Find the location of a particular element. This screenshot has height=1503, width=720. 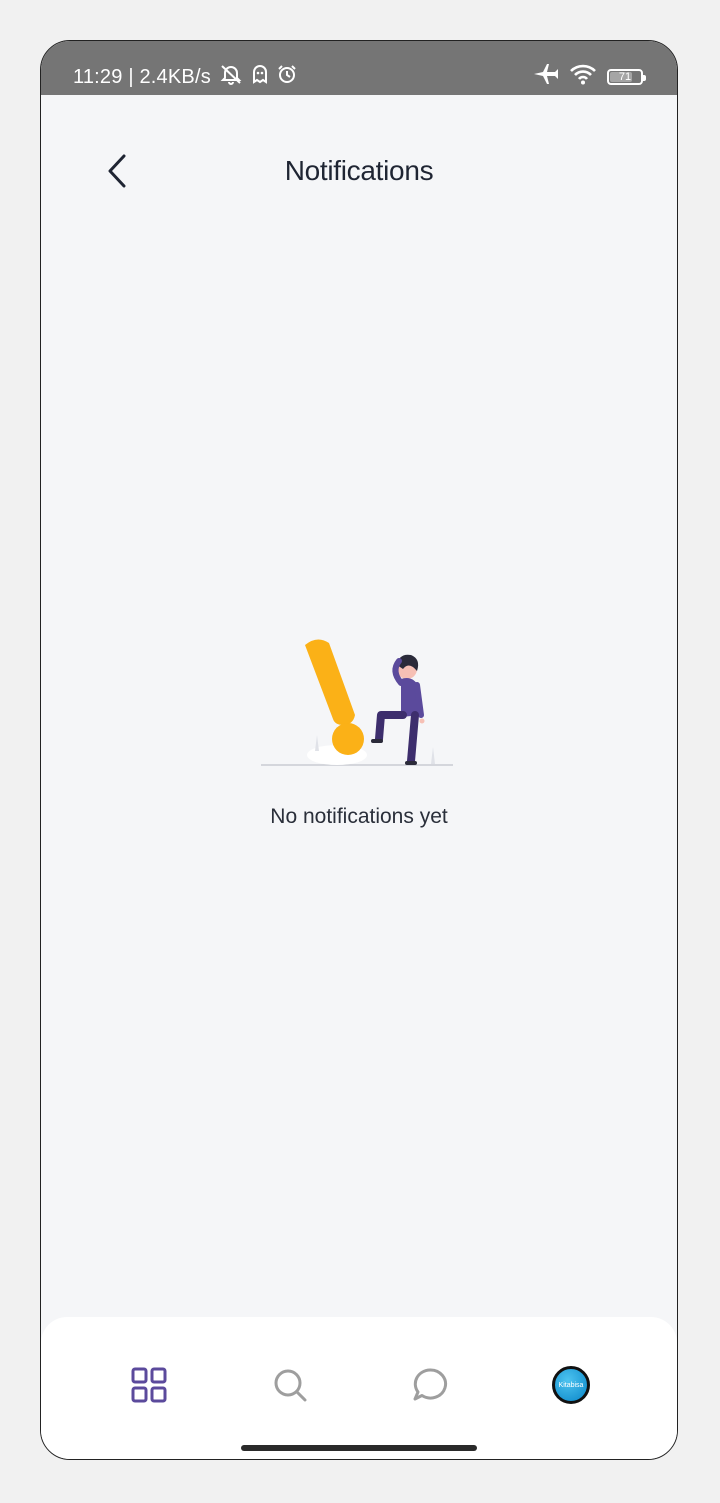

nav-item-home is located at coordinates (149, 1385).